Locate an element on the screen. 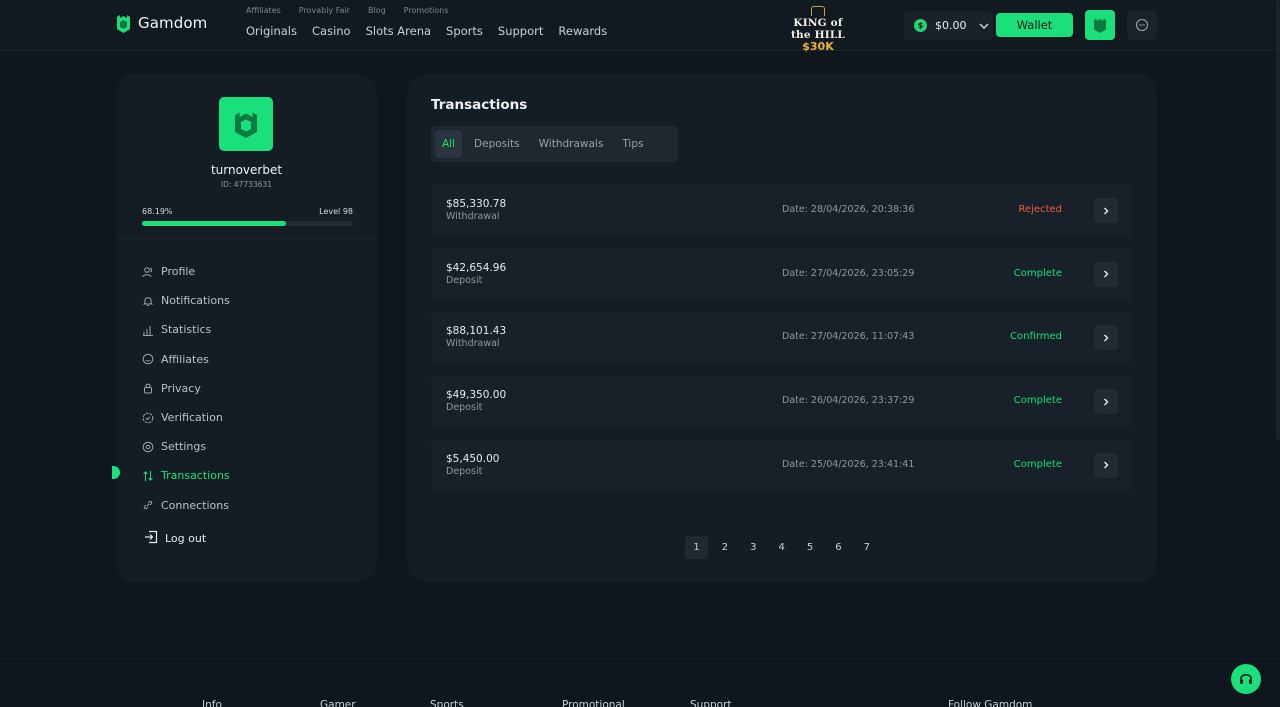 The width and height of the screenshot is (1280, 707). transaction-filter-tabs: All Deposits Withdrawals Tips is located at coordinates (554, 144).